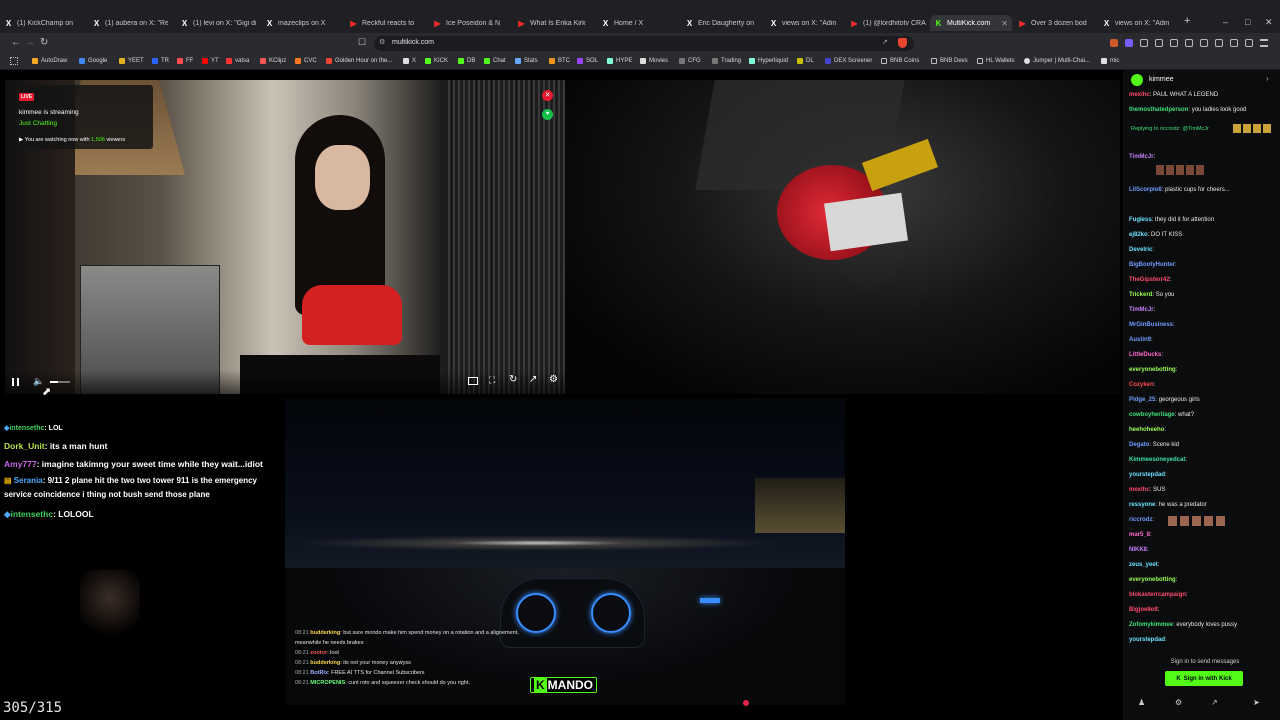 The height and width of the screenshot is (720, 1280). I want to click on chat-username: ej82ko, so click(1138, 235).